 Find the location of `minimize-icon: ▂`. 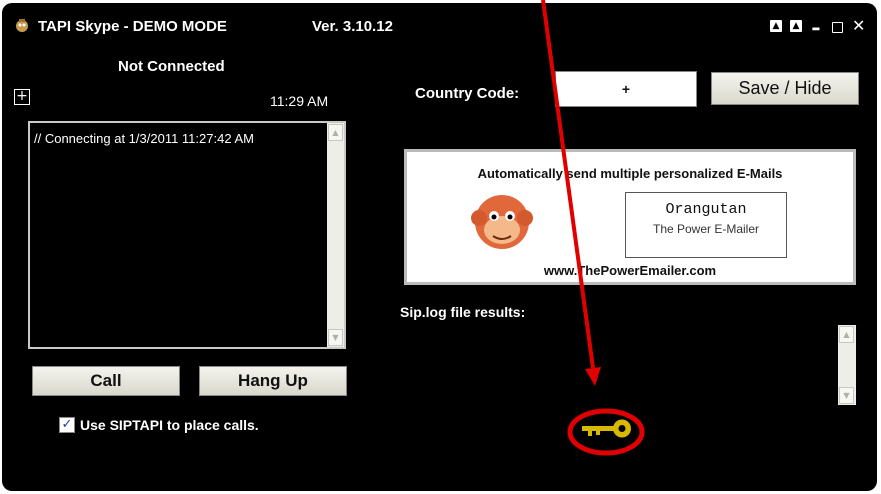

minimize-icon: ▂ is located at coordinates (816, 26).